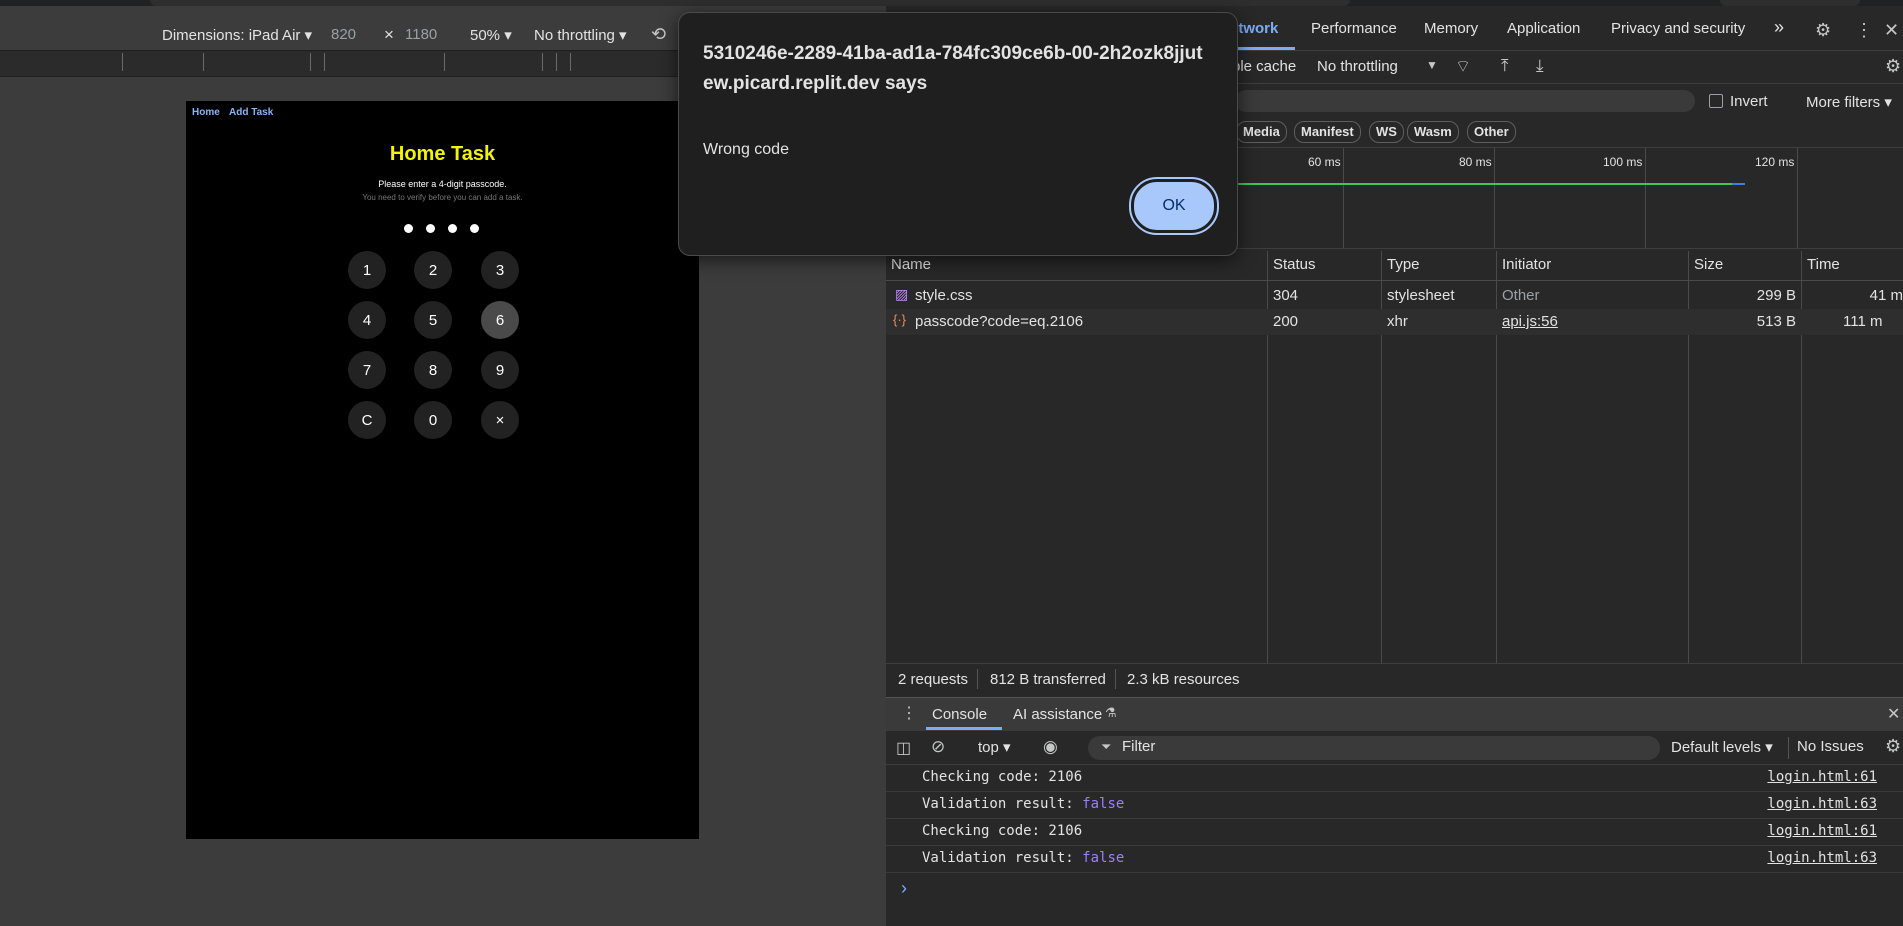  Describe the element at coordinates (1294, 264) in the screenshot. I see `column-header-status: Status` at that location.